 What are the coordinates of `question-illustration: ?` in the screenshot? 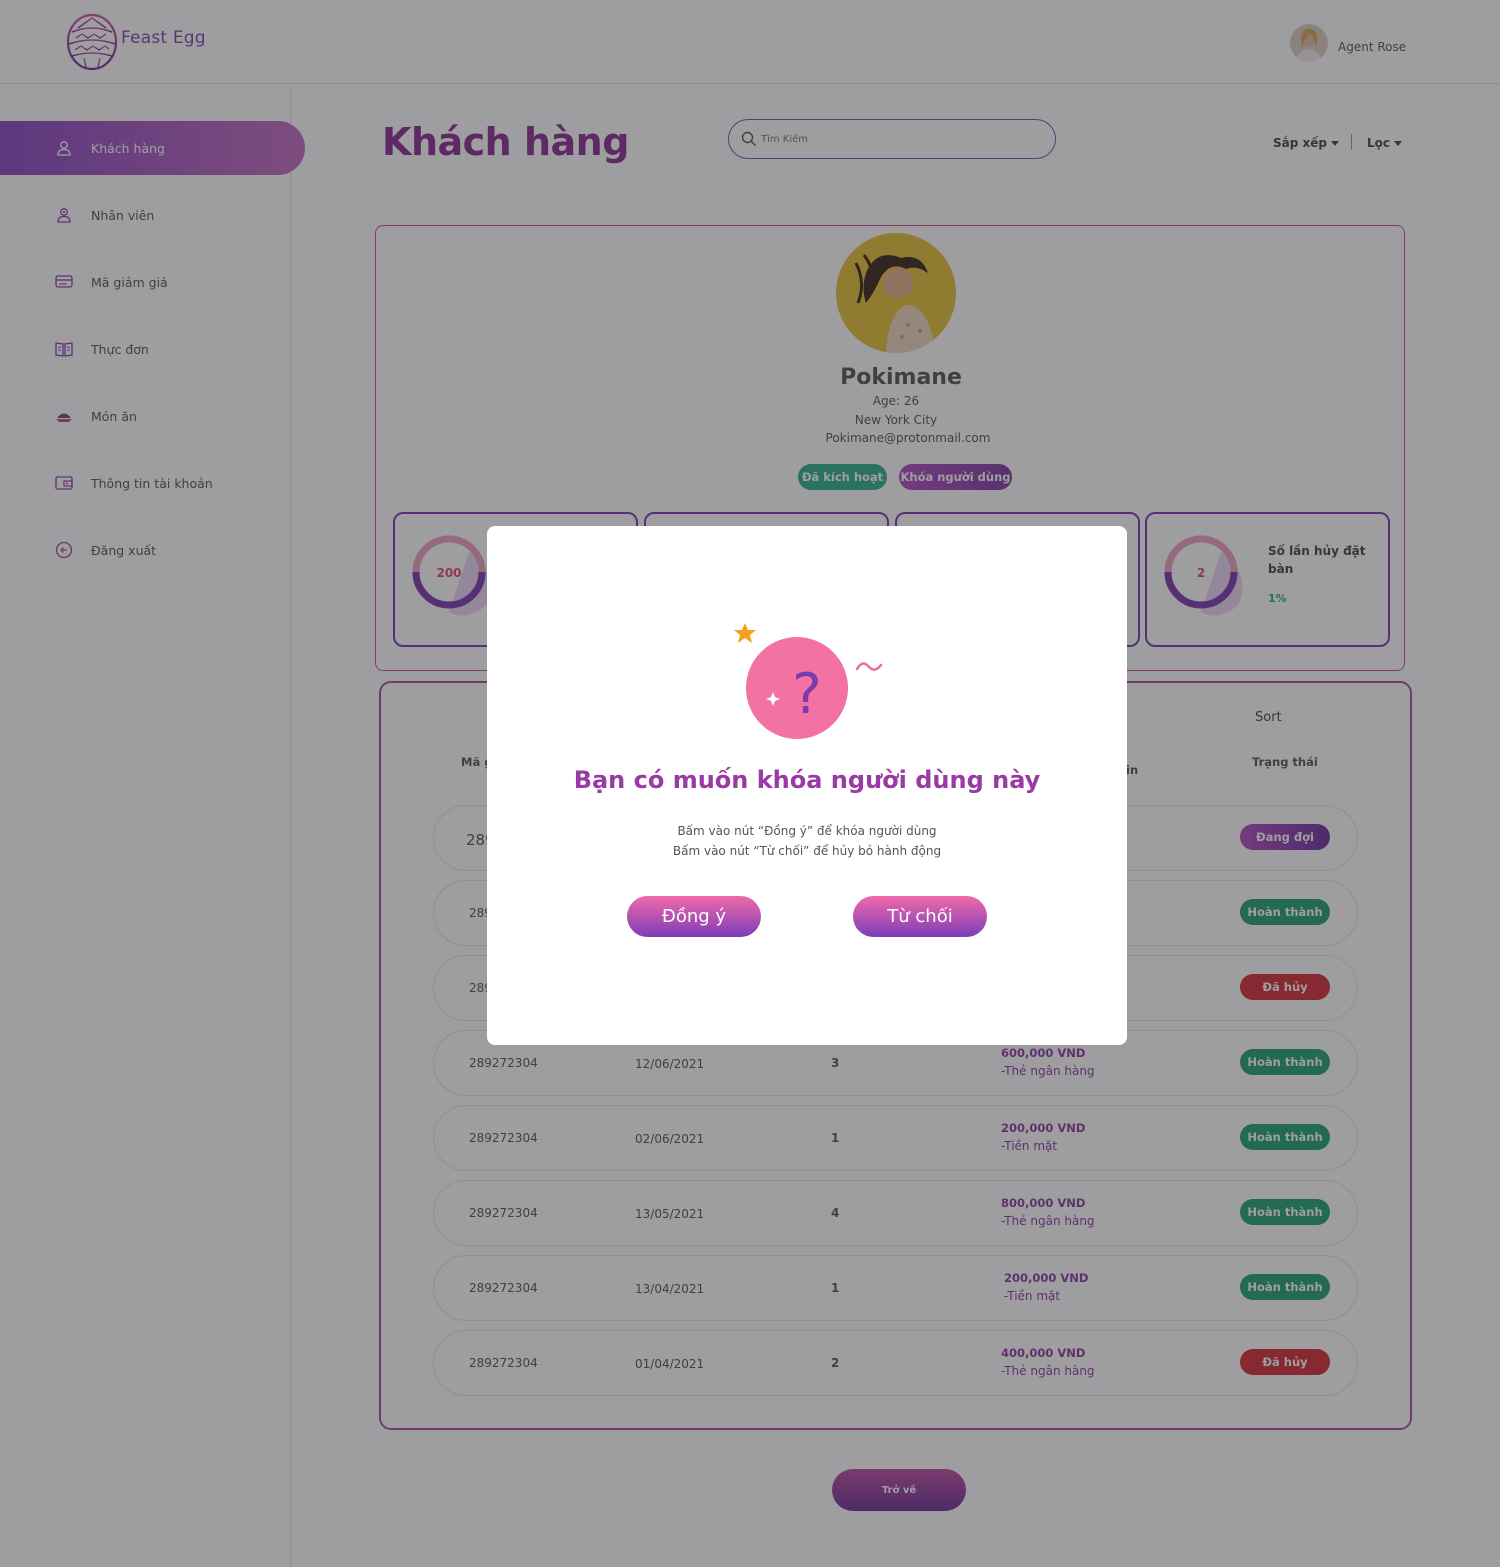 It's located at (812, 686).